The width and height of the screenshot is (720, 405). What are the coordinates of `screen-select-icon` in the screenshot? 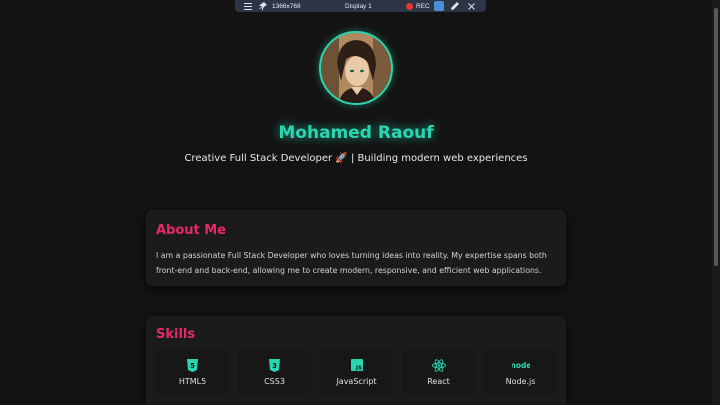 It's located at (439, 6).